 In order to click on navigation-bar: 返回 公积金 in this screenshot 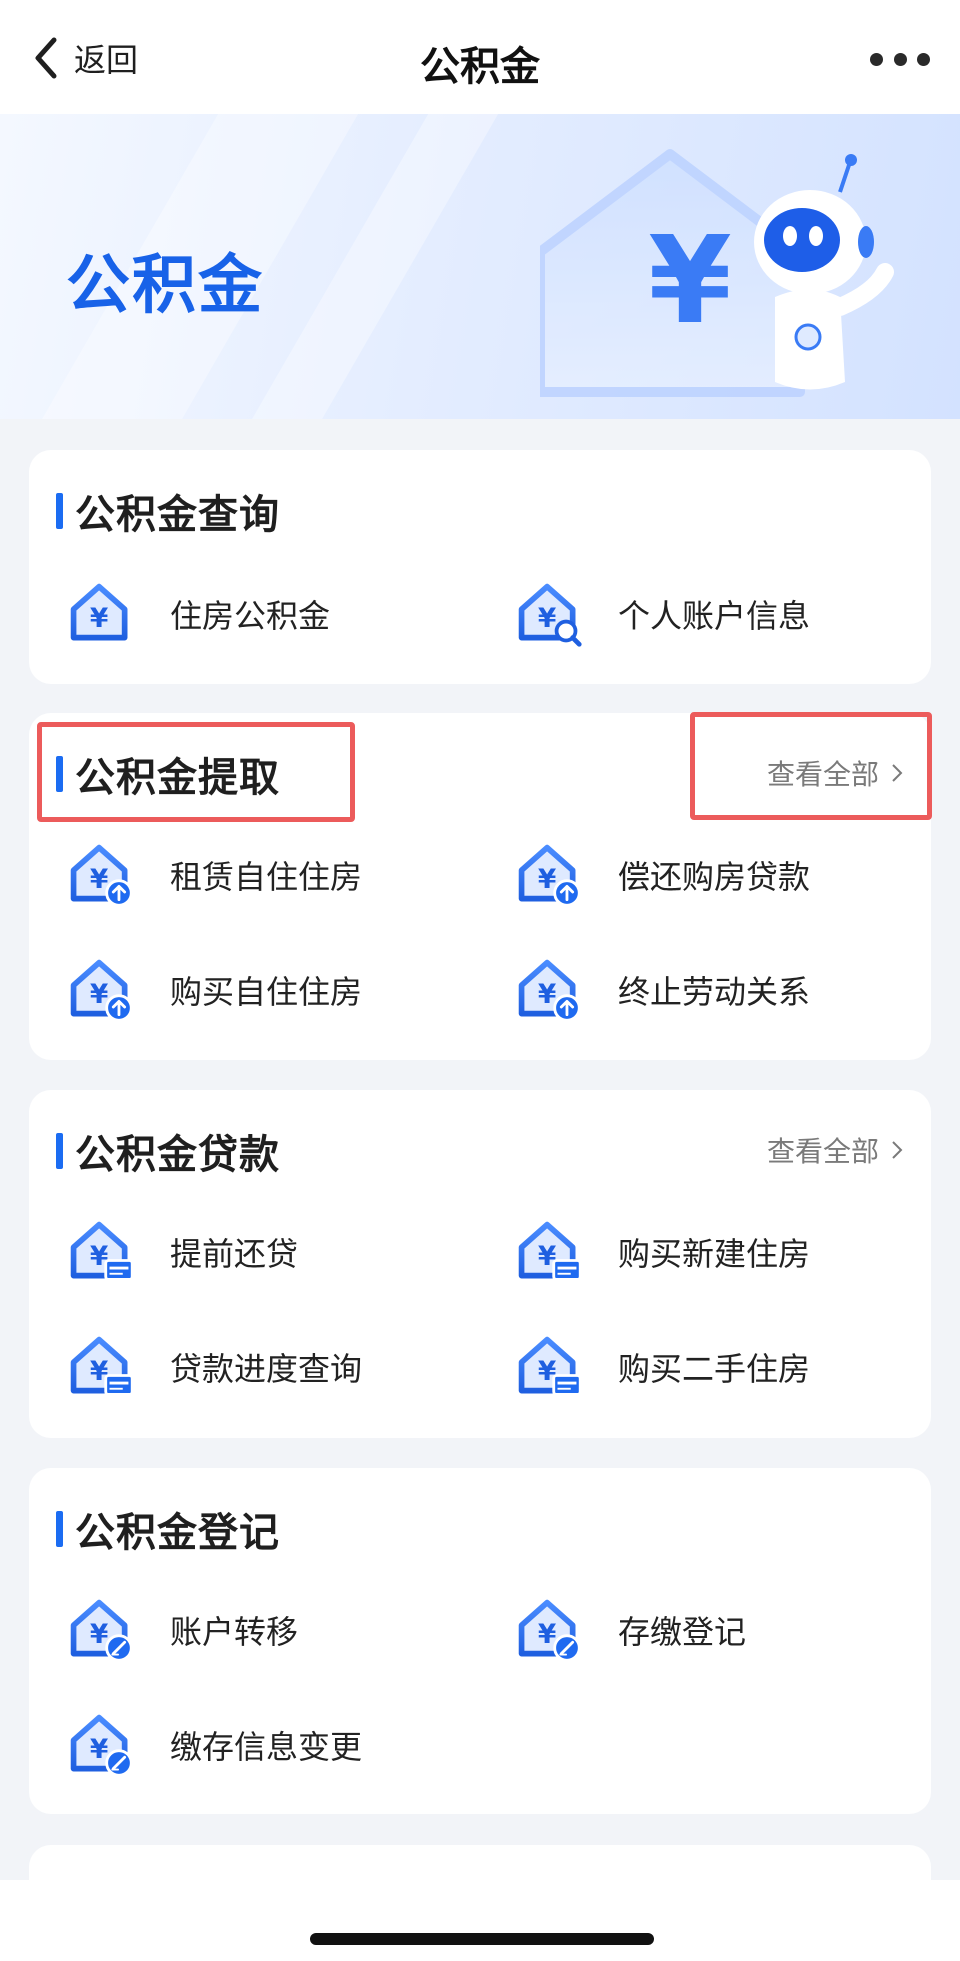, I will do `click(480, 57)`.